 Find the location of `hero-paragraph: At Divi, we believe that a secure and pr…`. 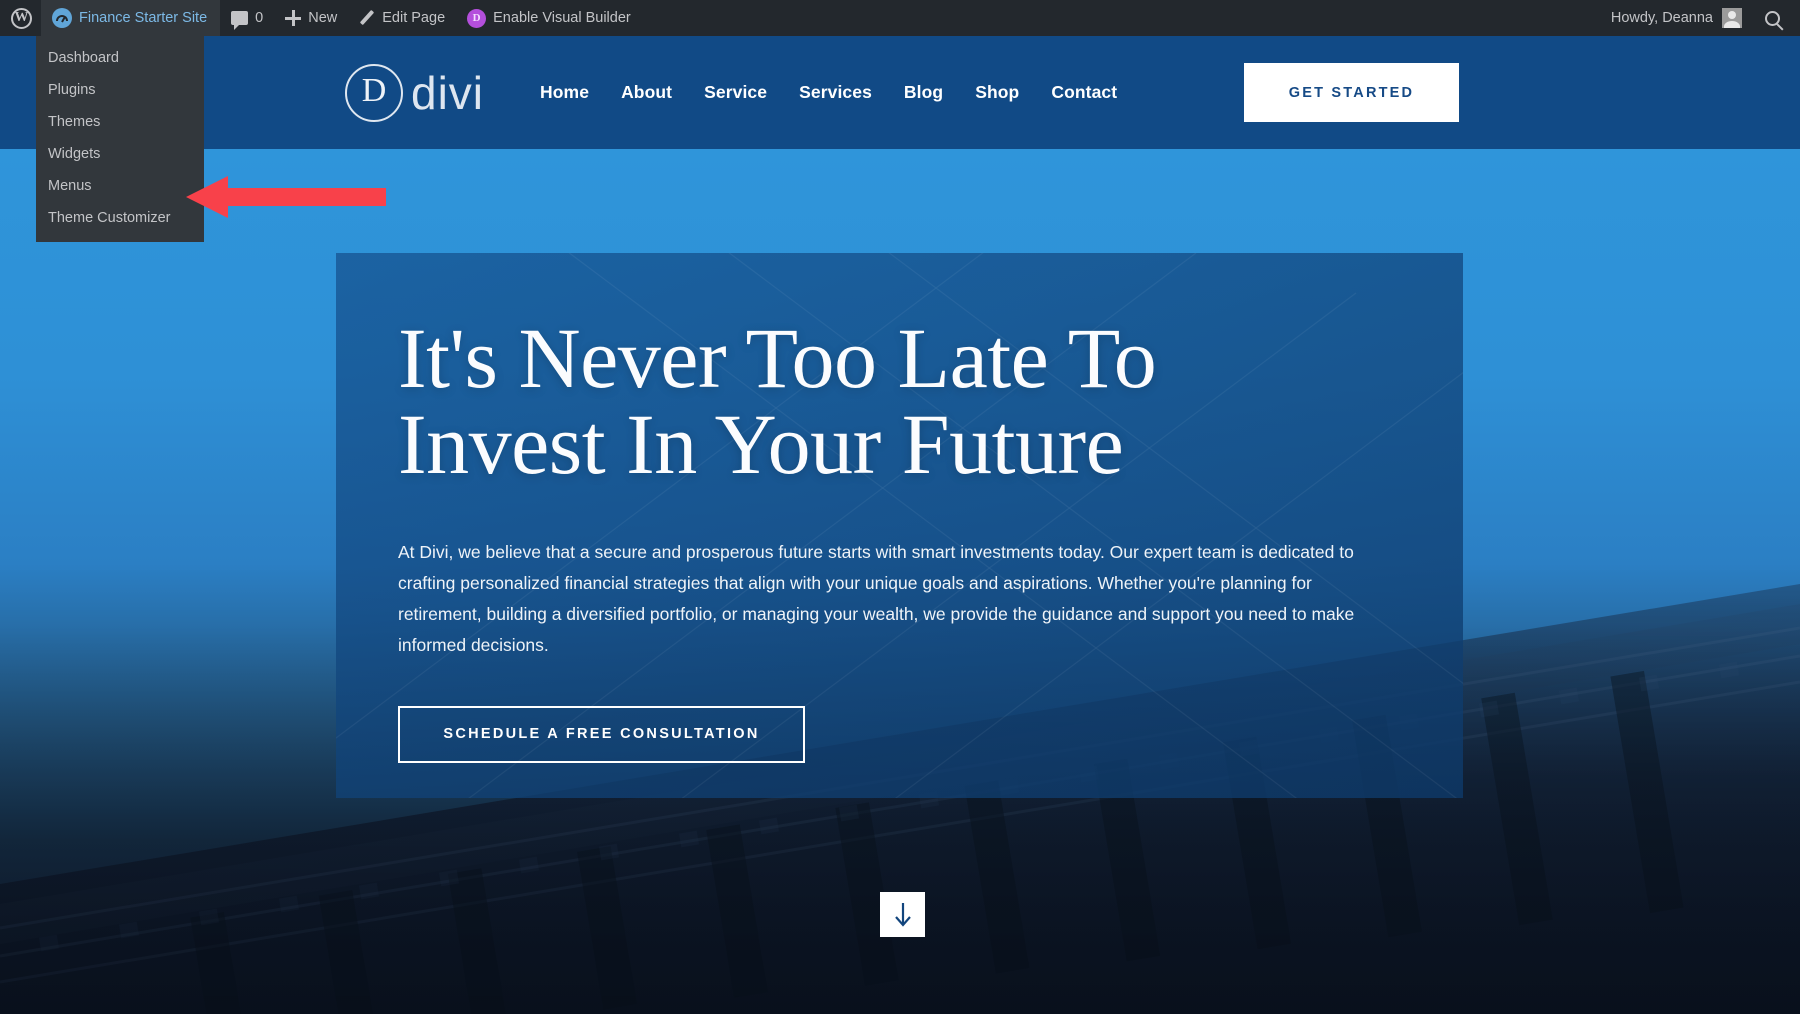

hero-paragraph: At Divi, we believe that a secure and pr… is located at coordinates (876, 599).